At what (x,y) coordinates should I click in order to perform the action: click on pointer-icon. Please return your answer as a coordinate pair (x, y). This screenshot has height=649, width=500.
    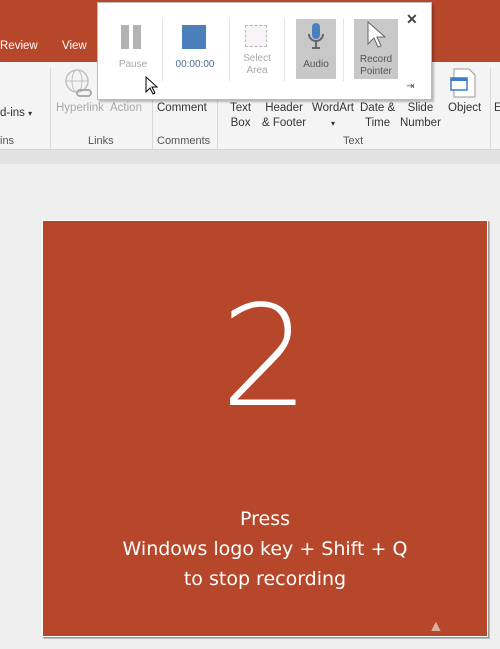
    Looking at the image, I should click on (376, 34).